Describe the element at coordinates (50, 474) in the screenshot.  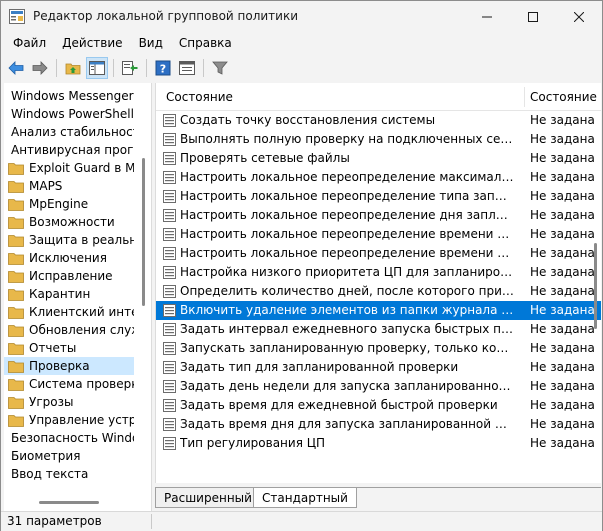
I see `tree-item-label: Ввод текста` at that location.